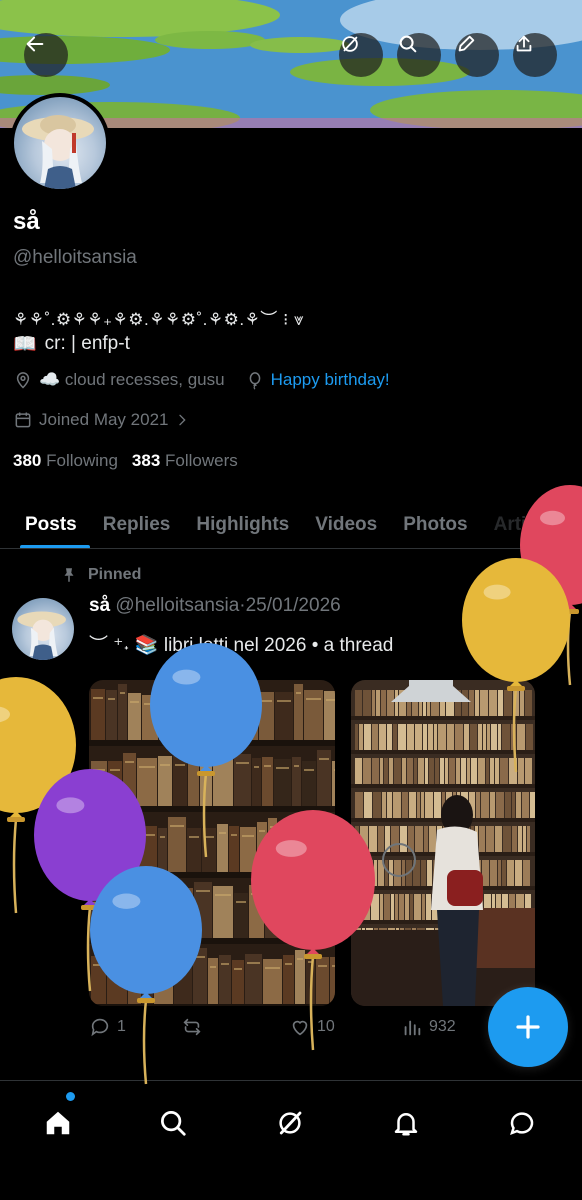 Image resolution: width=582 pixels, height=1200 pixels. What do you see at coordinates (419, 55) in the screenshot?
I see `search-button` at bounding box center [419, 55].